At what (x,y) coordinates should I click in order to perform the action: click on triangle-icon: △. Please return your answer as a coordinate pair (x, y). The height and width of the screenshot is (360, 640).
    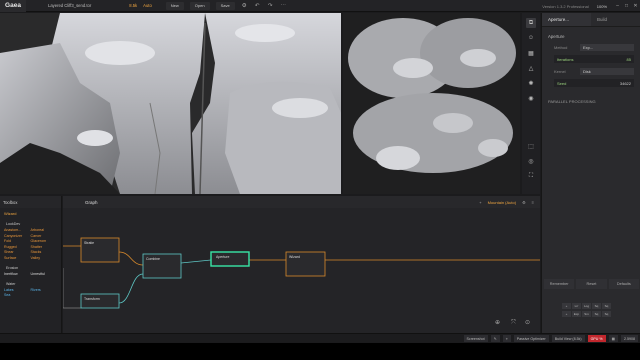
    Looking at the image, I should click on (531, 68).